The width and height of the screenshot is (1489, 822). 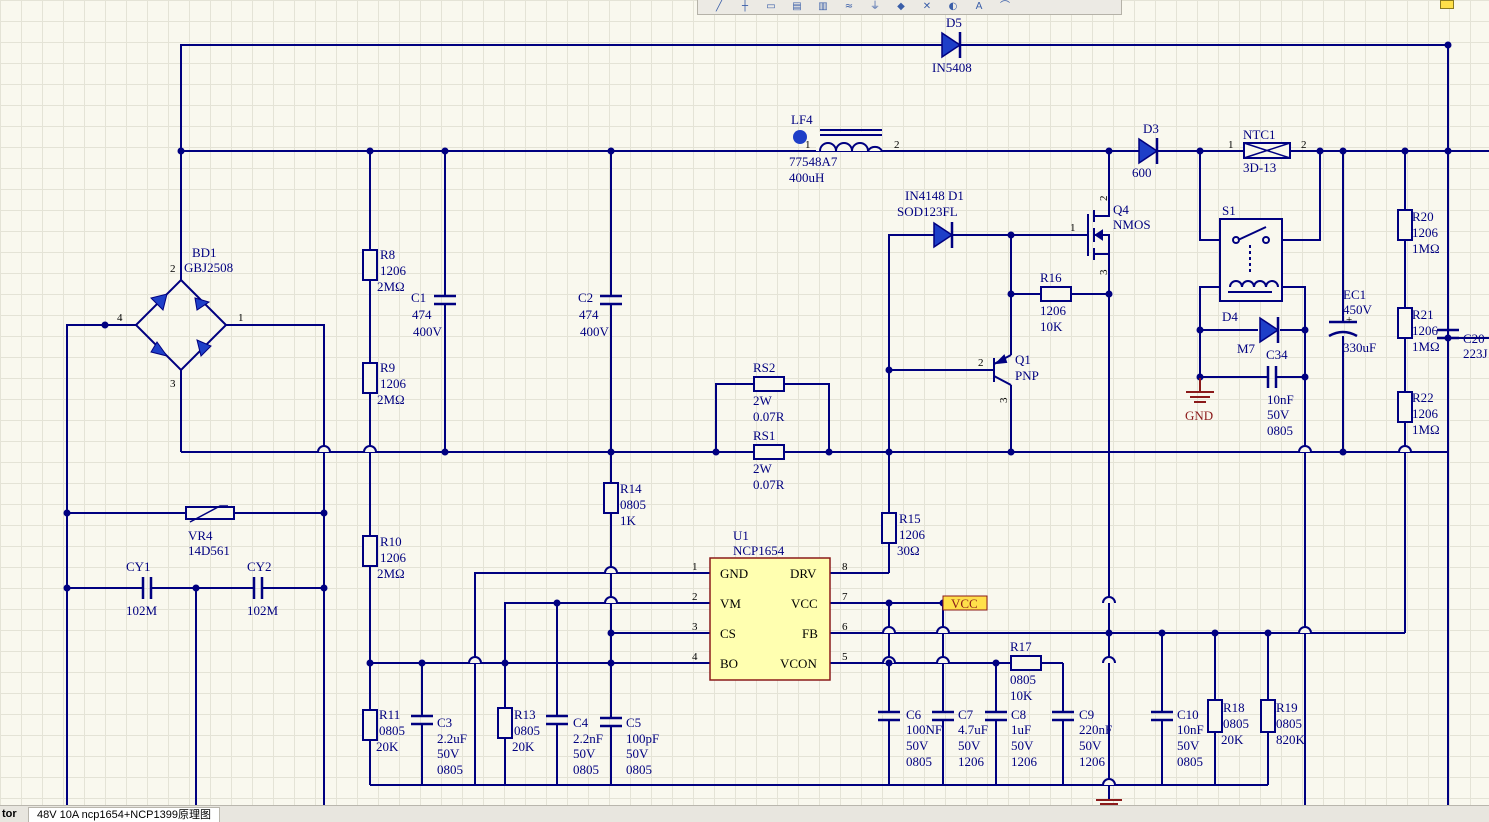 I want to click on svg-text: R15, so click(x=910, y=518).